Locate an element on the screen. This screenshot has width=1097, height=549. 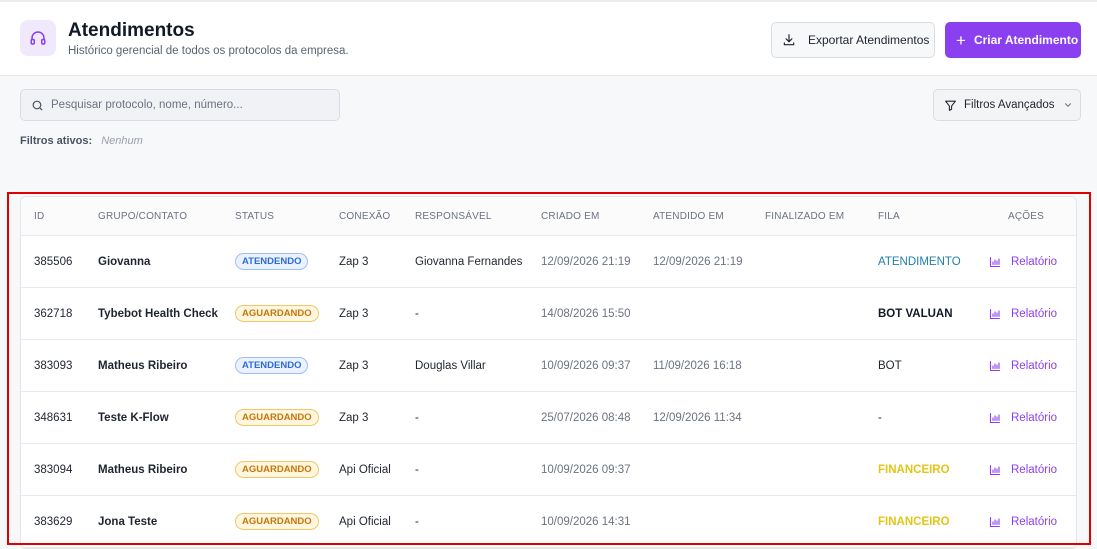
col-queue: FILA is located at coordinates (889, 216).